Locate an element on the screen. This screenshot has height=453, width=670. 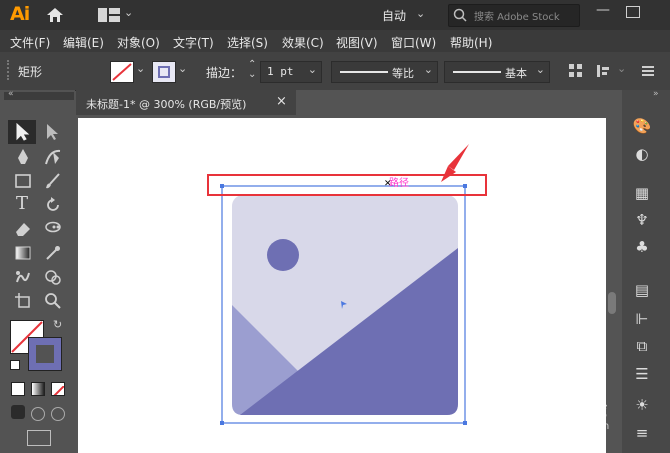
document-tab: 未标题-1* @ 300% (RGB/预览) × is located at coordinates (186, 102).